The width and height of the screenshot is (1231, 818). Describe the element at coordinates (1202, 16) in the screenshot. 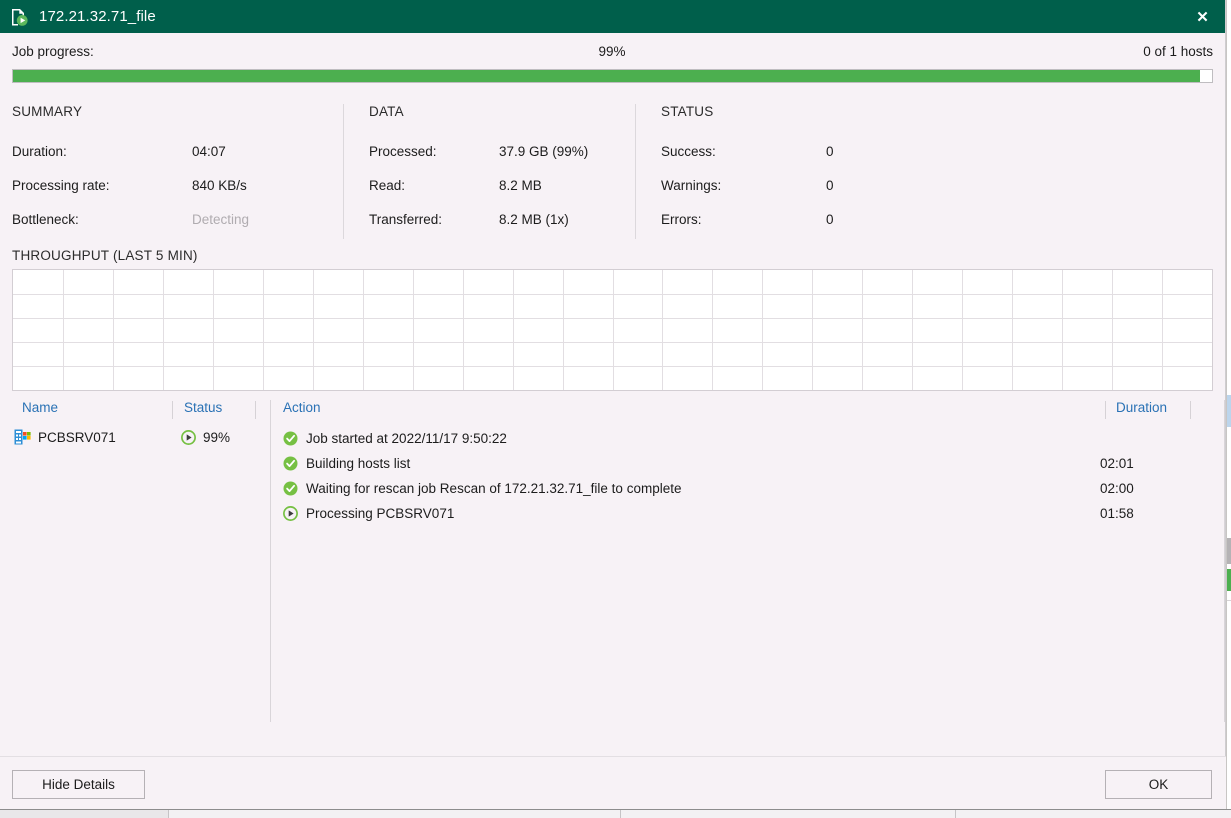

I see `close-icon: ✕` at that location.